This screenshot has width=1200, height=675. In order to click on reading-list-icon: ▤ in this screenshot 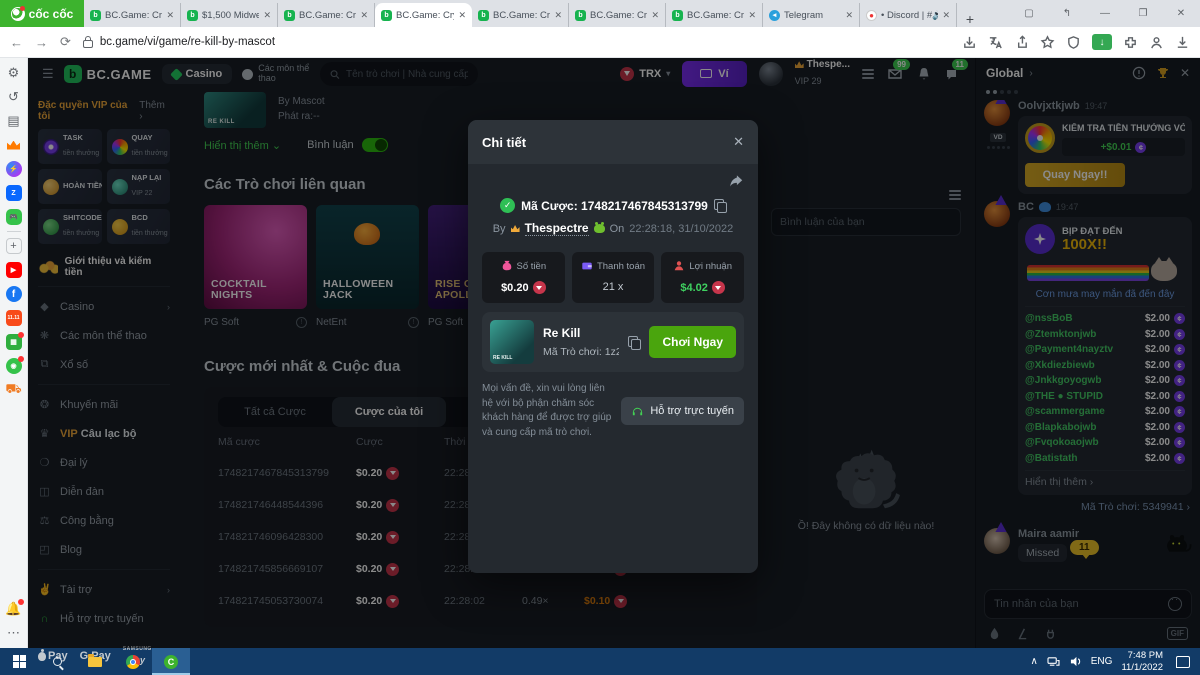, I will do `click(14, 121)`.